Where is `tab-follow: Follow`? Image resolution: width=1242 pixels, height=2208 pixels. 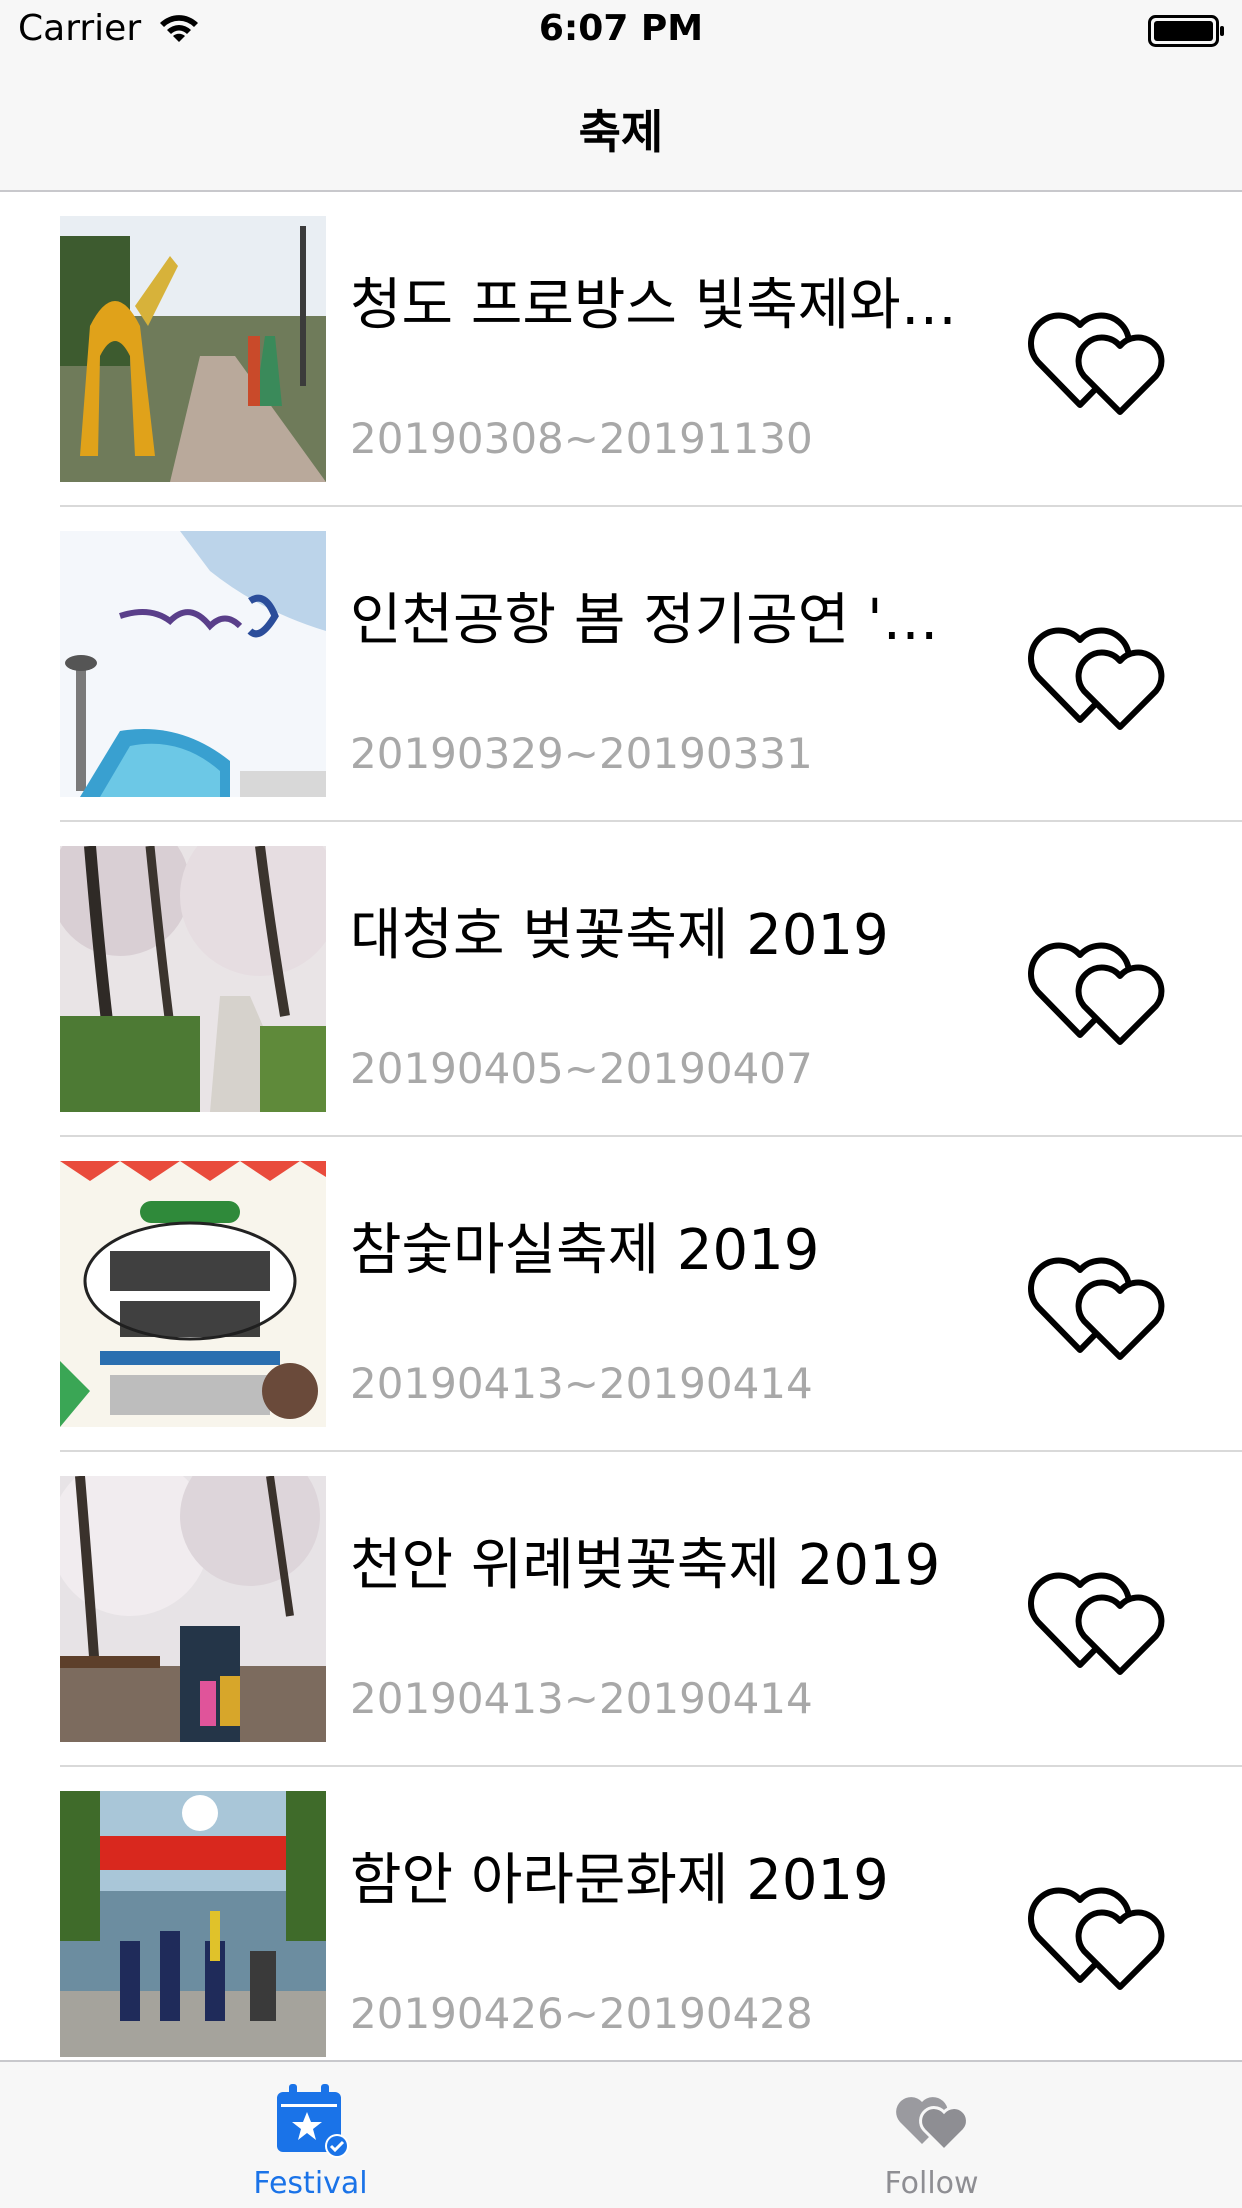 tab-follow: Follow is located at coordinates (931, 2135).